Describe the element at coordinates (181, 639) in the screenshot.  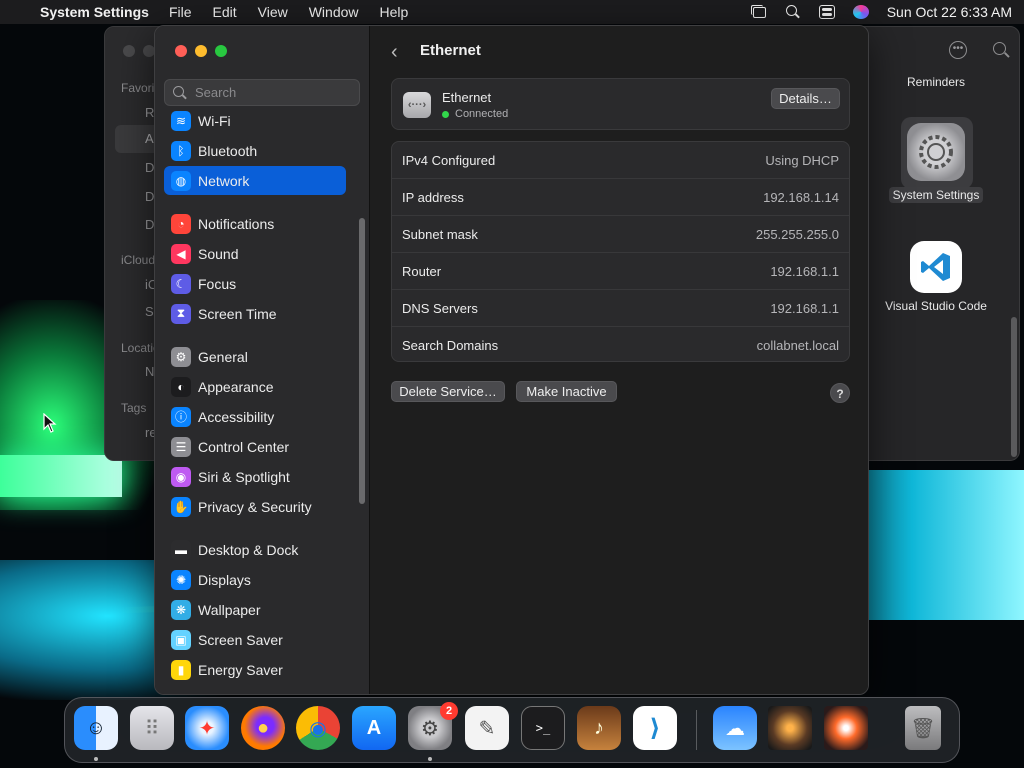
I see `screensaver-icon: ▣` at that location.